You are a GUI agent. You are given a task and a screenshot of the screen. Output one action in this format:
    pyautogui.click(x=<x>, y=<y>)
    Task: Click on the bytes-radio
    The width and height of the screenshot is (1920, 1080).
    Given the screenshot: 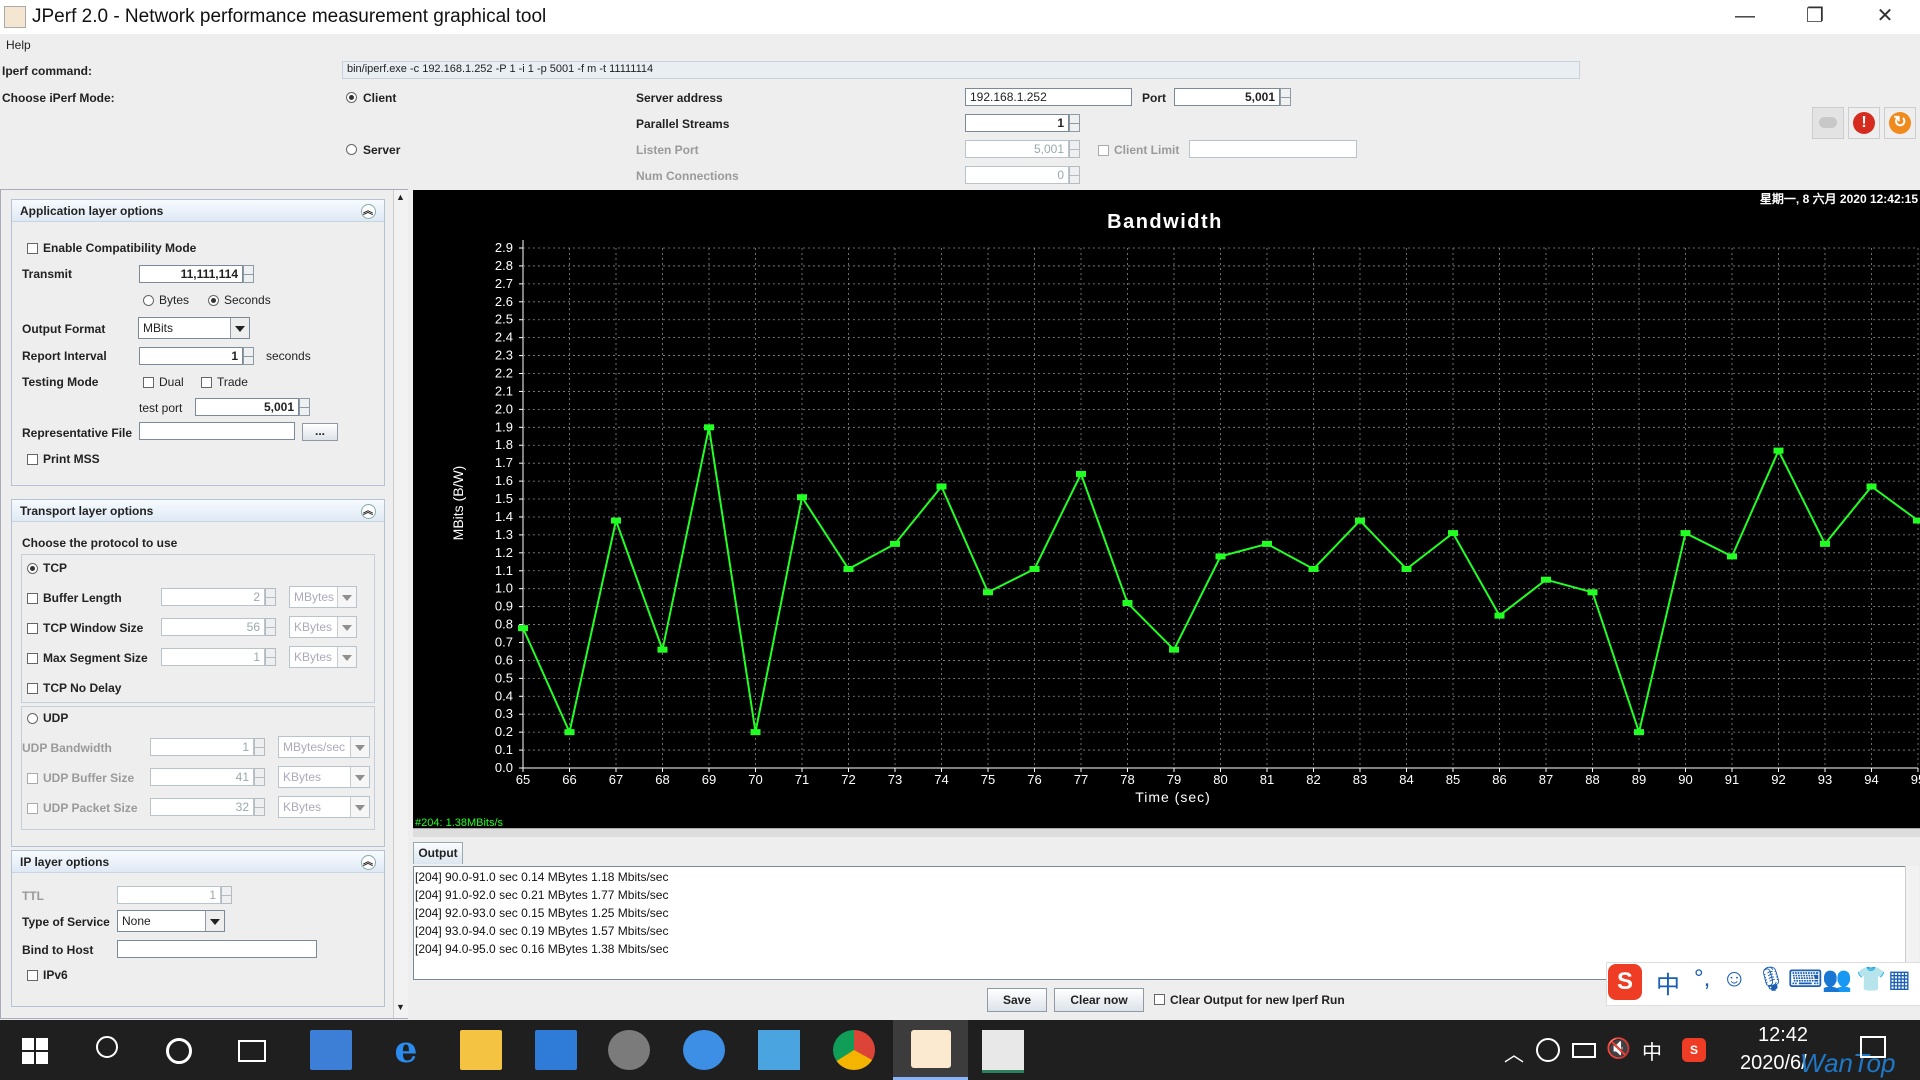 What is the action you would take?
    pyautogui.click(x=148, y=300)
    